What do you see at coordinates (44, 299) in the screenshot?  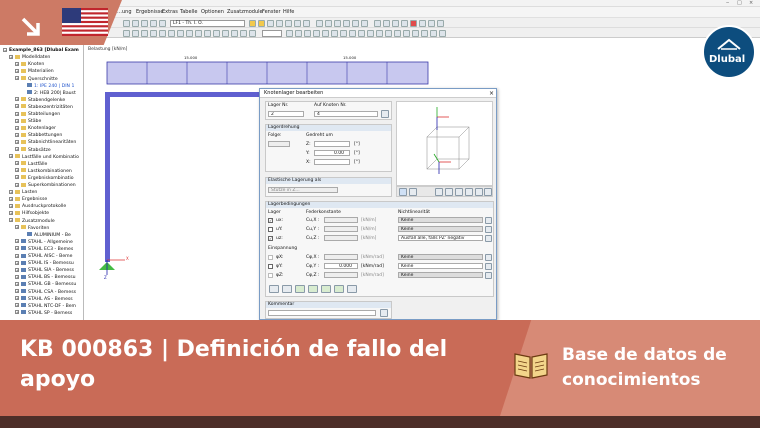 I see `tree-item: + STAHL AS - Bemess` at bounding box center [44, 299].